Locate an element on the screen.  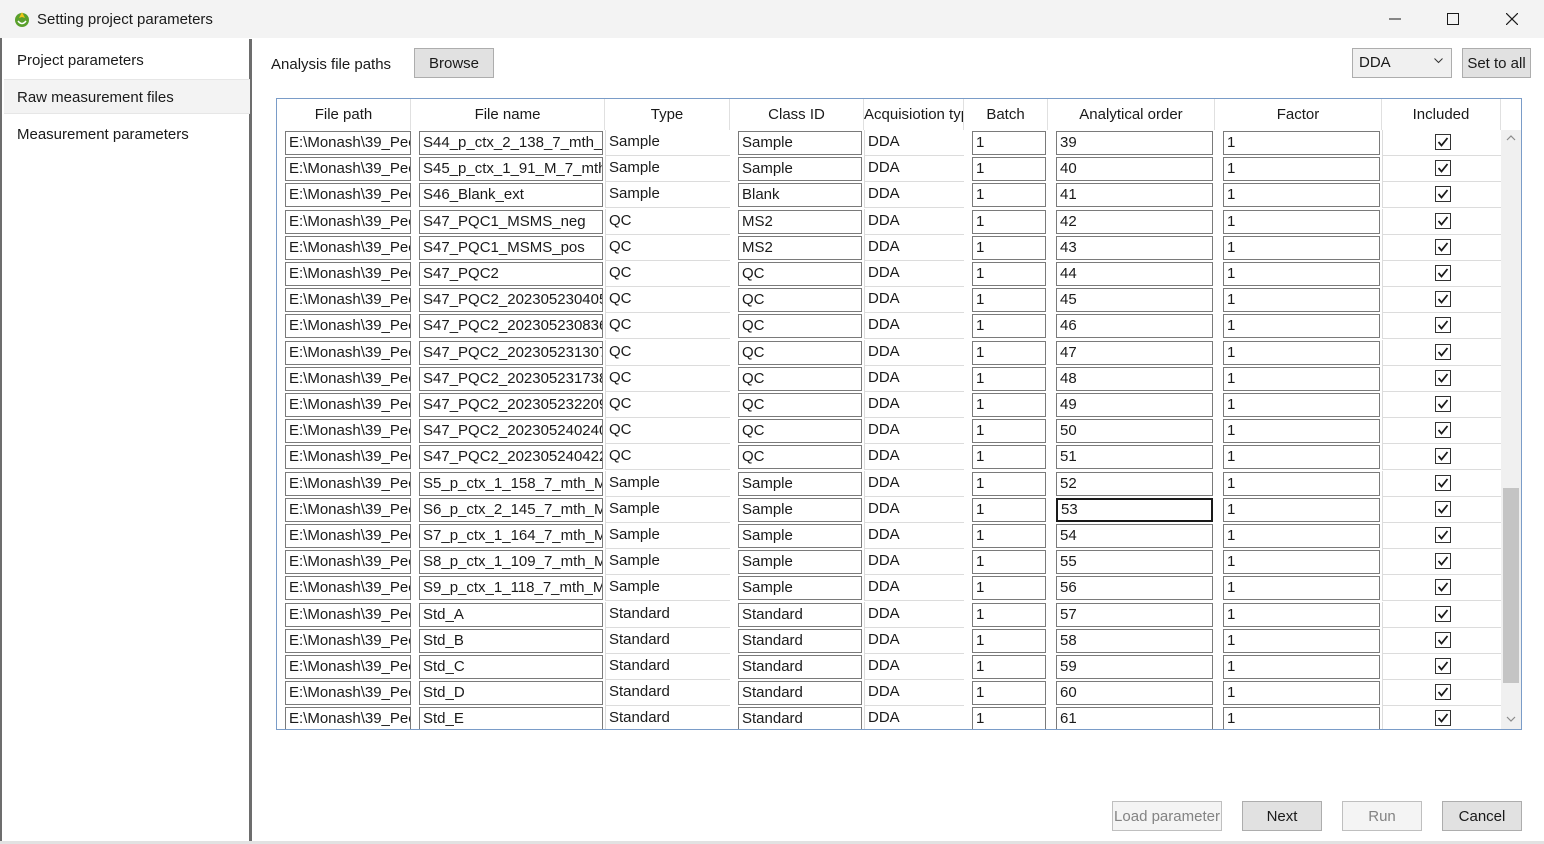
column-header-type: Type is located at coordinates (667, 114).